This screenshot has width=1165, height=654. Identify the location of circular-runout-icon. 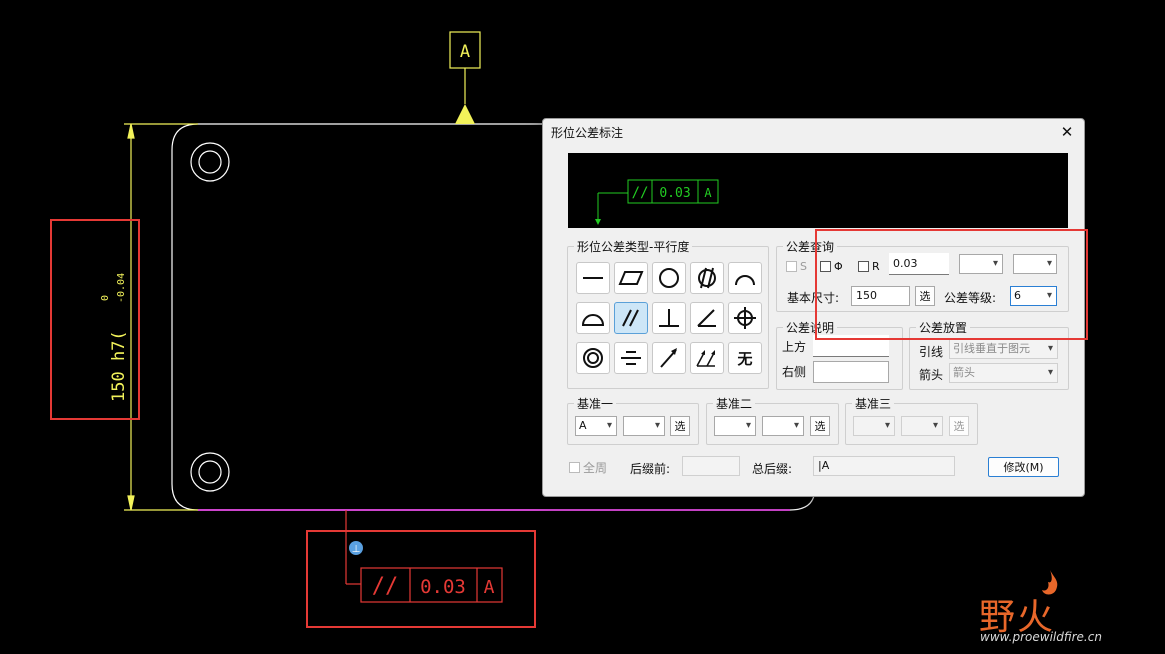
(668, 358).